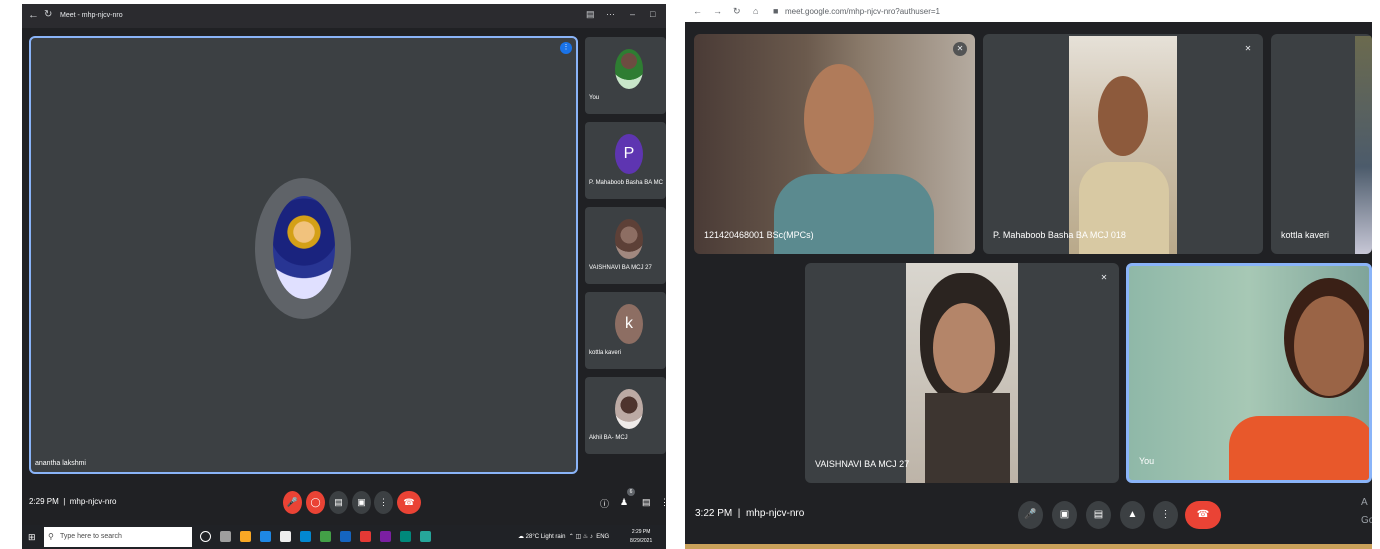 The height and width of the screenshot is (549, 1380). Describe the element at coordinates (205, 536) in the screenshot. I see `cortana-icon` at that location.